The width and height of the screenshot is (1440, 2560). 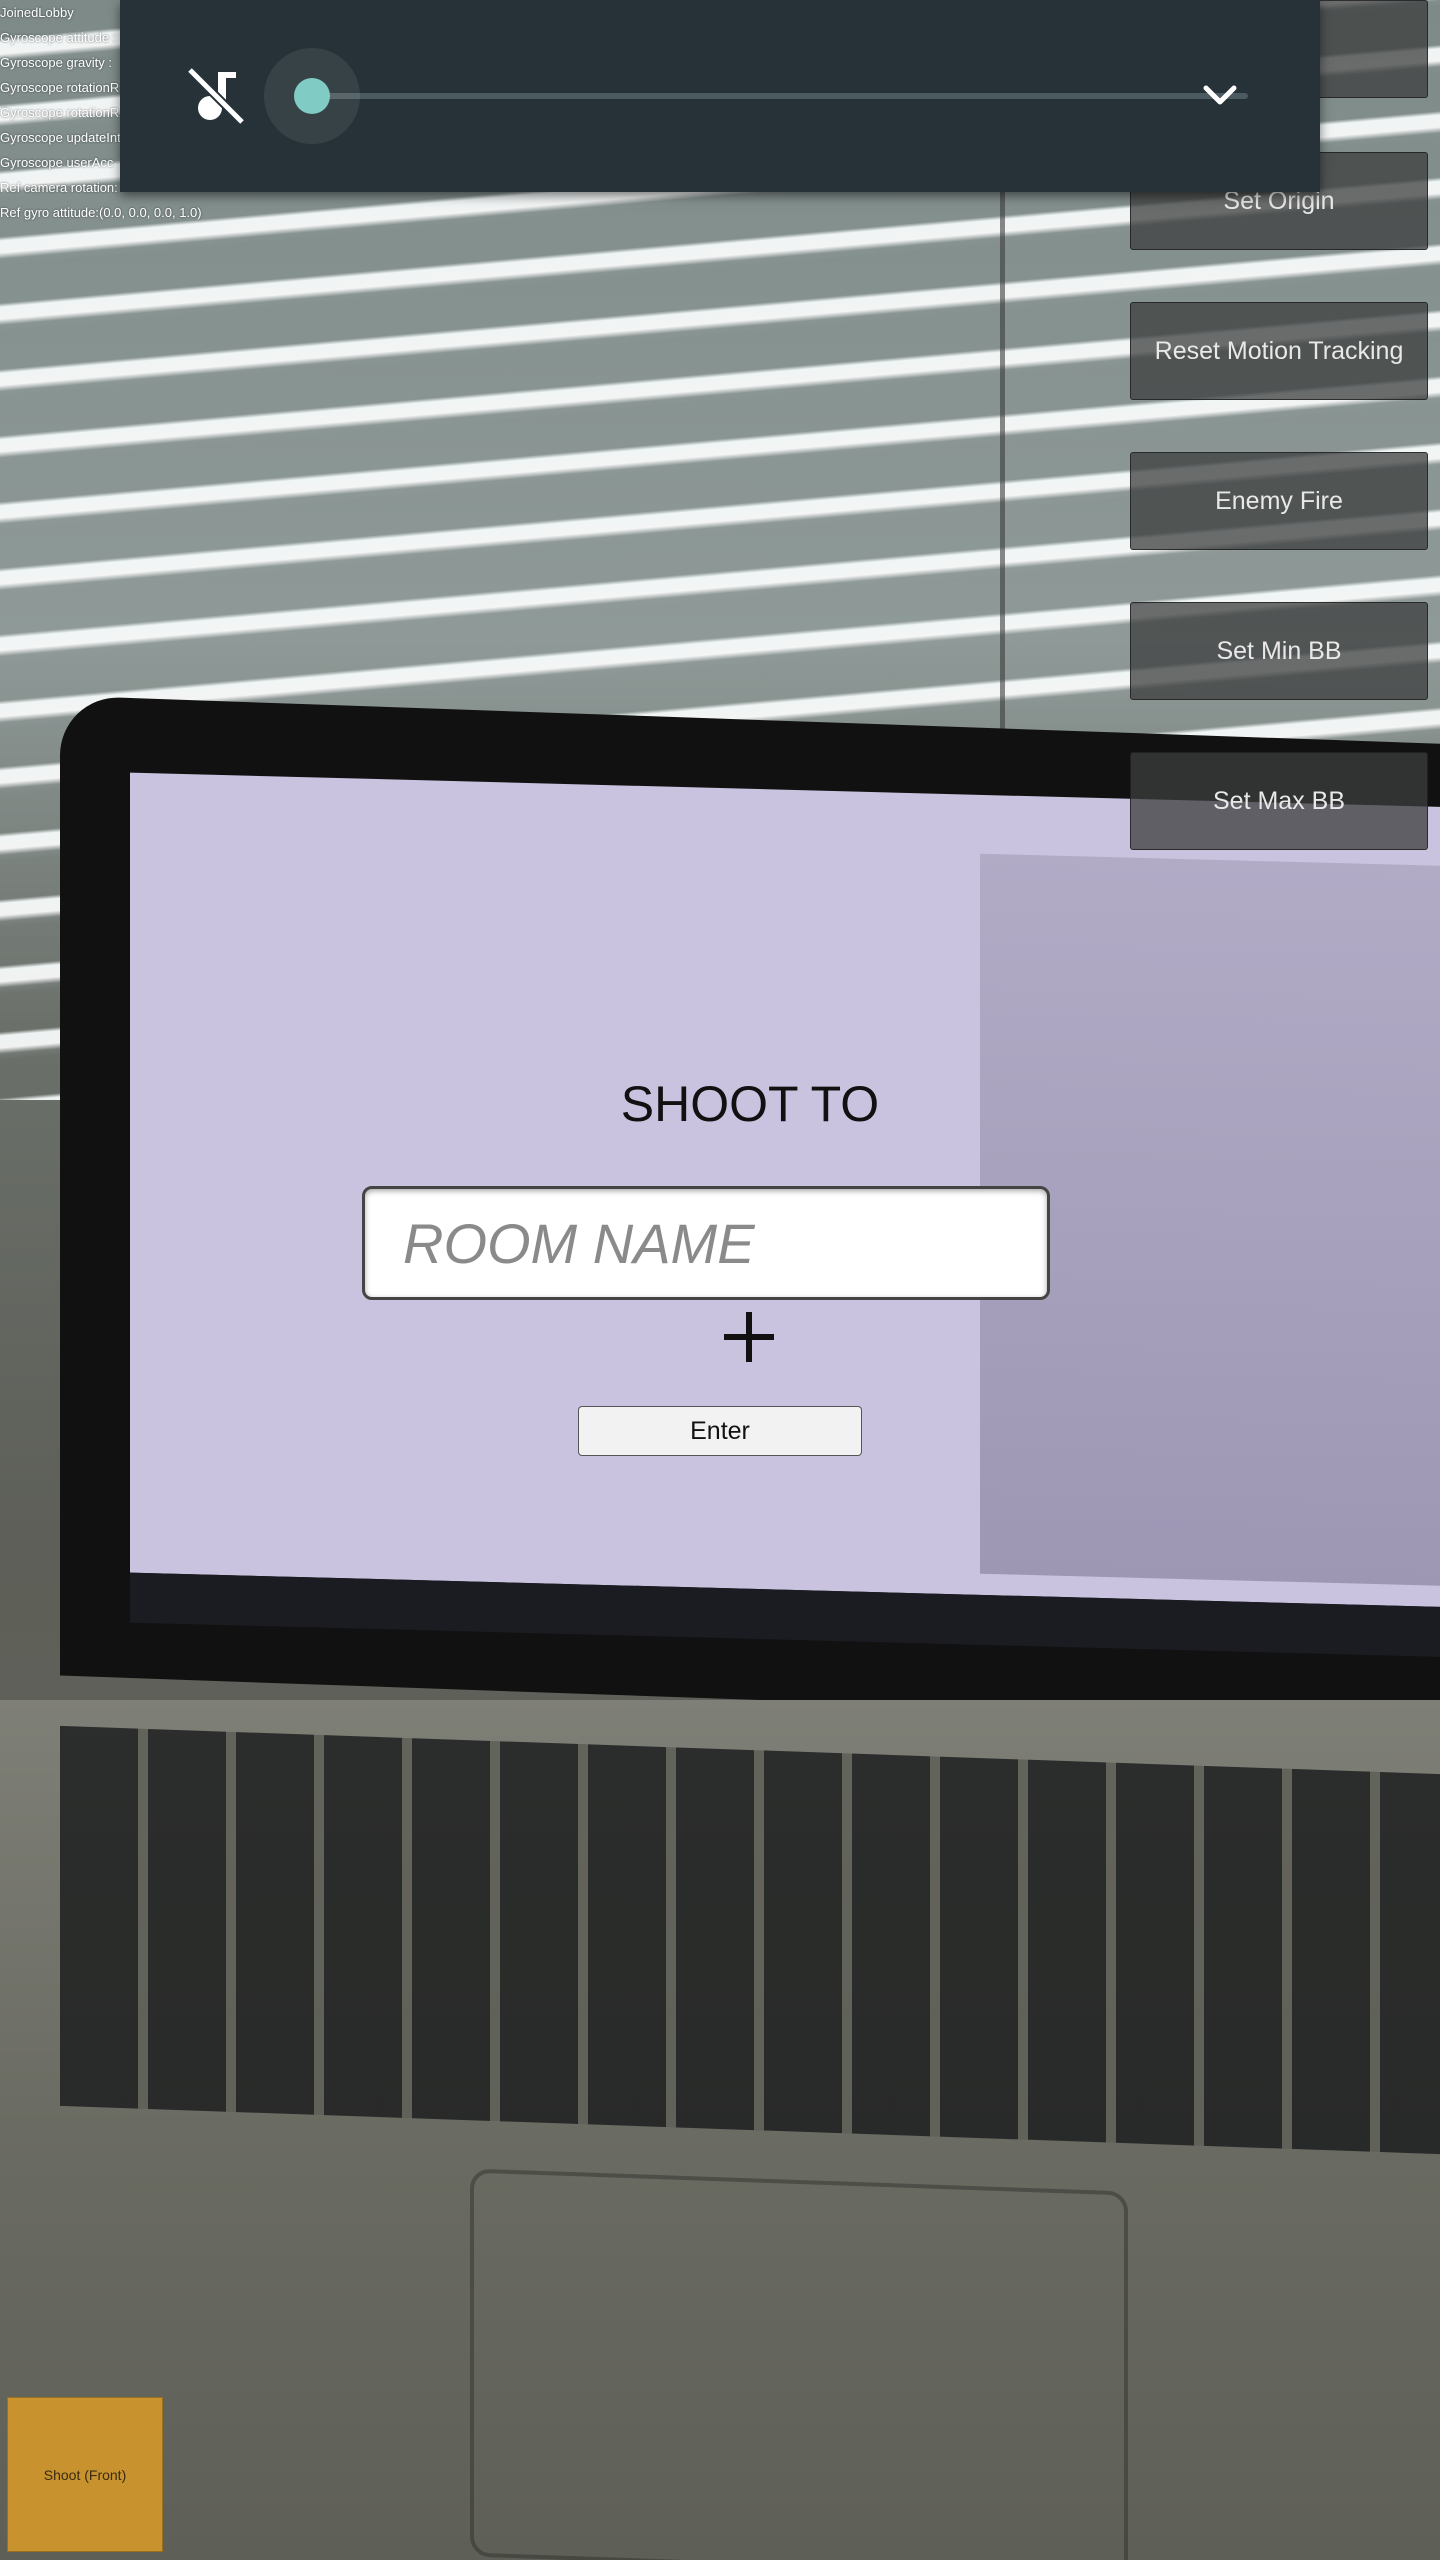 I want to click on reset-motion-tracking-button: Reset Motion Tracking, so click(x=1279, y=351).